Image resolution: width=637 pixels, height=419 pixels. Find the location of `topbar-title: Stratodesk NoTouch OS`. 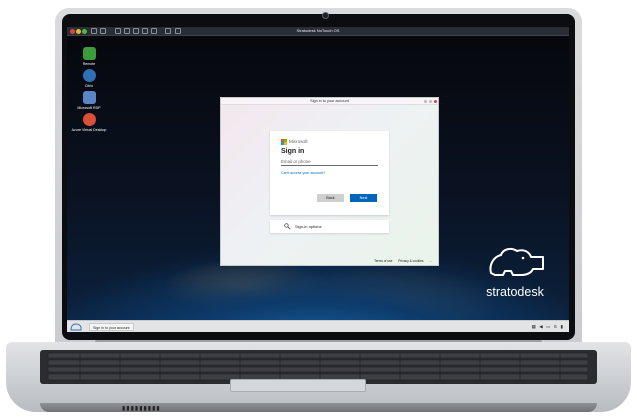

topbar-title: Stratodesk NoTouch OS is located at coordinates (318, 30).